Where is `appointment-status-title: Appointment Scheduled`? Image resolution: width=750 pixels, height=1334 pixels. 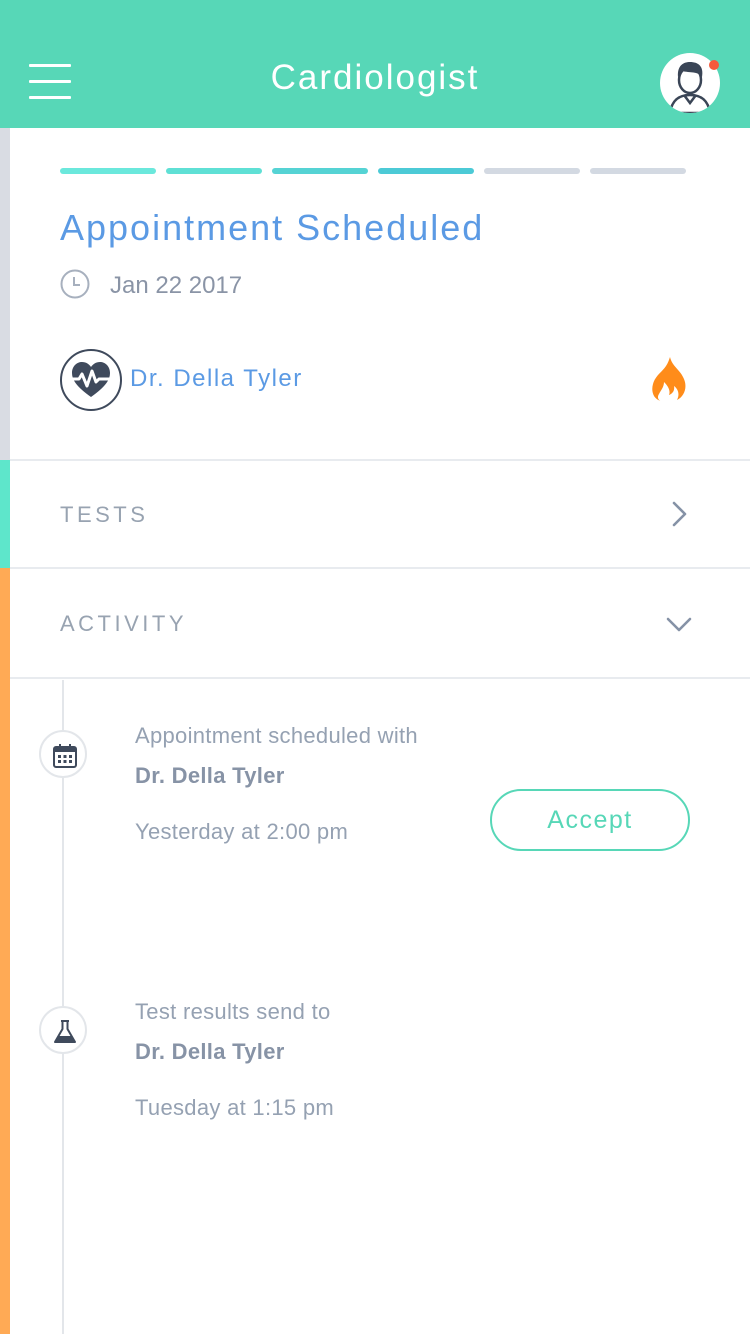 appointment-status-title: Appointment Scheduled is located at coordinates (272, 227).